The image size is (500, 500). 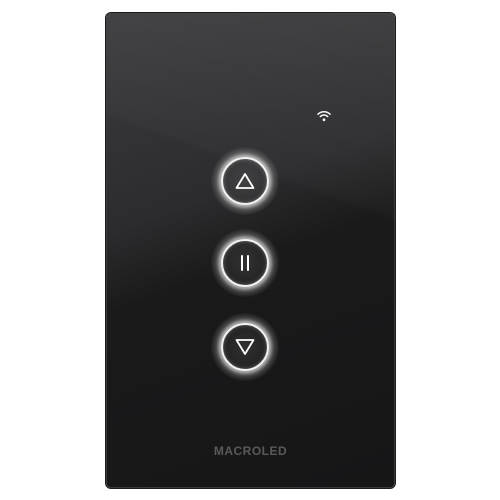 I want to click on up-button-ring, so click(x=245, y=181).